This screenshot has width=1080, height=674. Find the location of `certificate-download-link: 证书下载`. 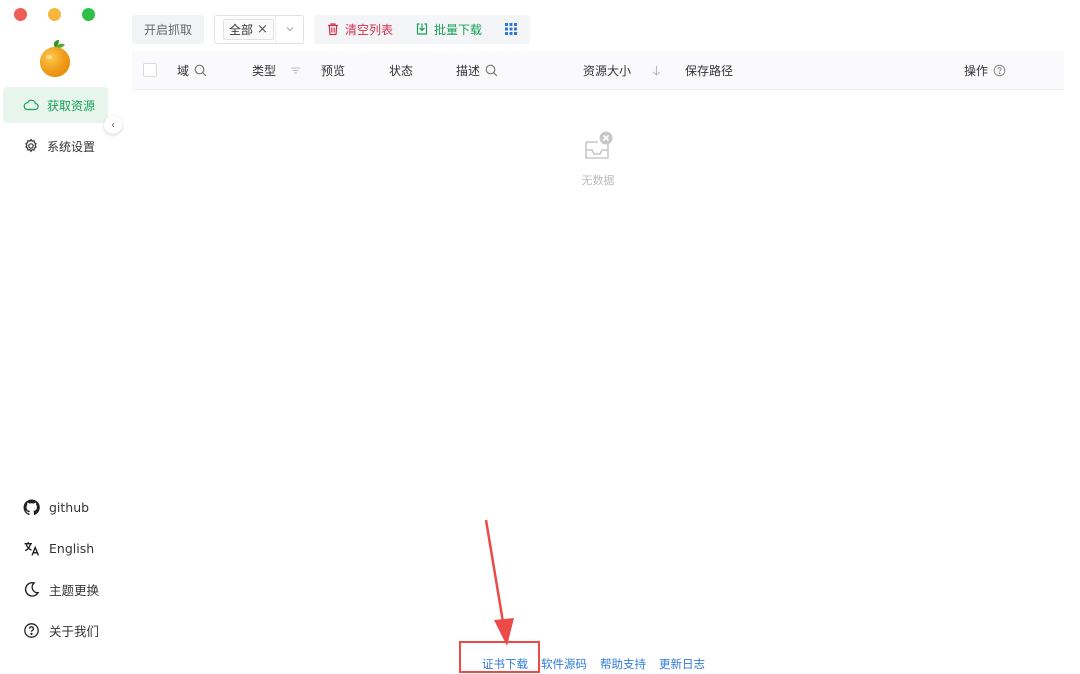

certificate-download-link: 证书下载 is located at coordinates (505, 664).